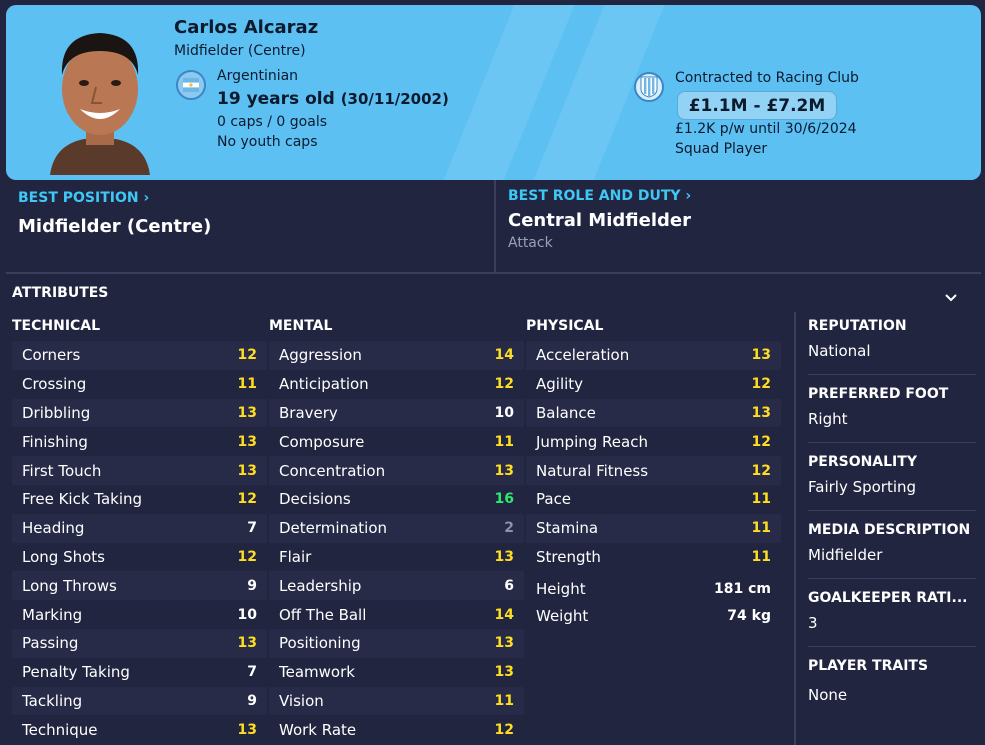  Describe the element at coordinates (247, 614) in the screenshot. I see `attribute-value: 10` at that location.